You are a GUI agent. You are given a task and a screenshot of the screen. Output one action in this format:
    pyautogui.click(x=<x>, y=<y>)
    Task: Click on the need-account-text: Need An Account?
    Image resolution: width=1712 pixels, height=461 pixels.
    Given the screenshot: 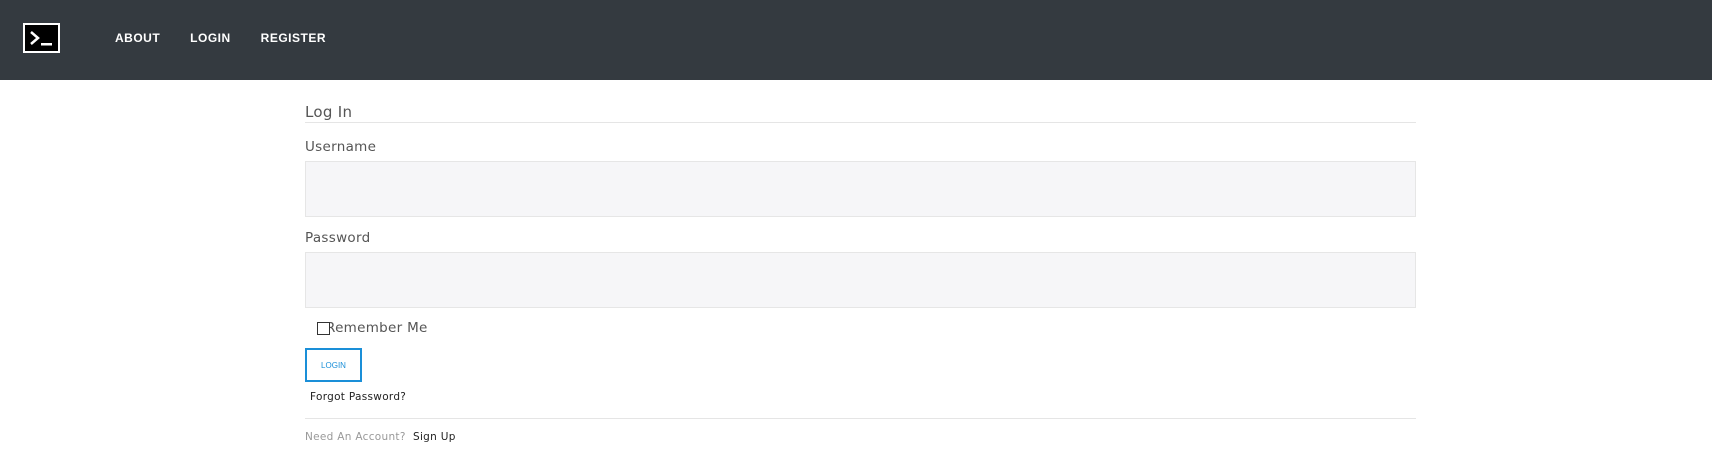 What is the action you would take?
    pyautogui.click(x=355, y=437)
    